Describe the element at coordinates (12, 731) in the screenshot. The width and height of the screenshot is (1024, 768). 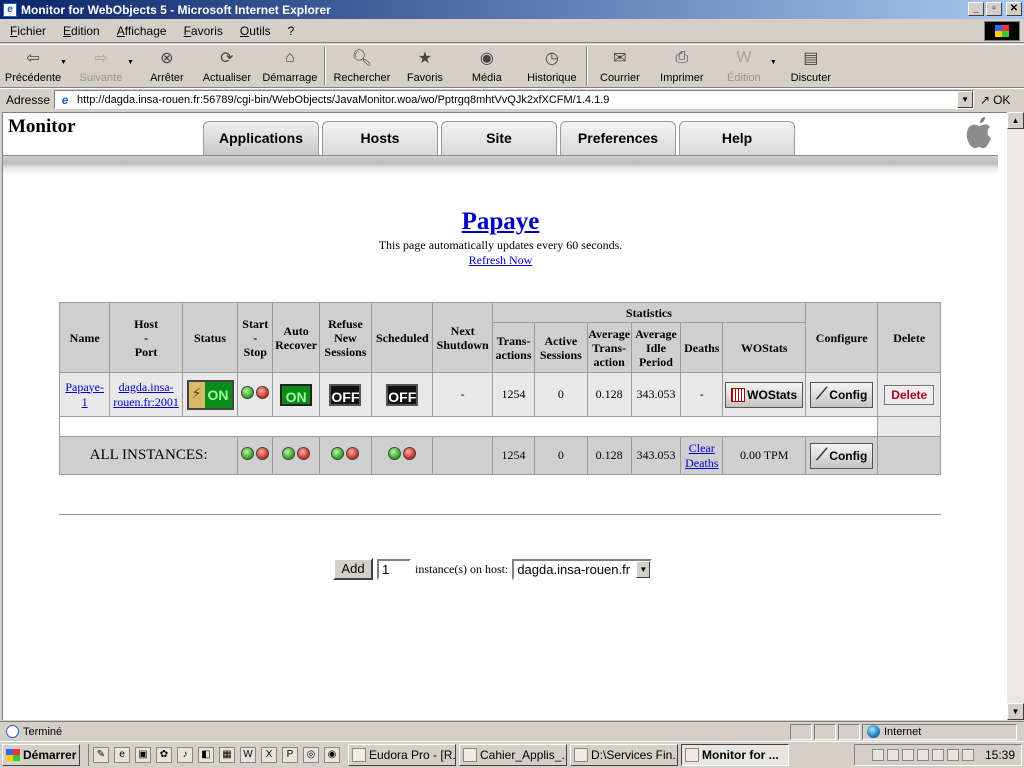
I see `page-done-icon` at that location.